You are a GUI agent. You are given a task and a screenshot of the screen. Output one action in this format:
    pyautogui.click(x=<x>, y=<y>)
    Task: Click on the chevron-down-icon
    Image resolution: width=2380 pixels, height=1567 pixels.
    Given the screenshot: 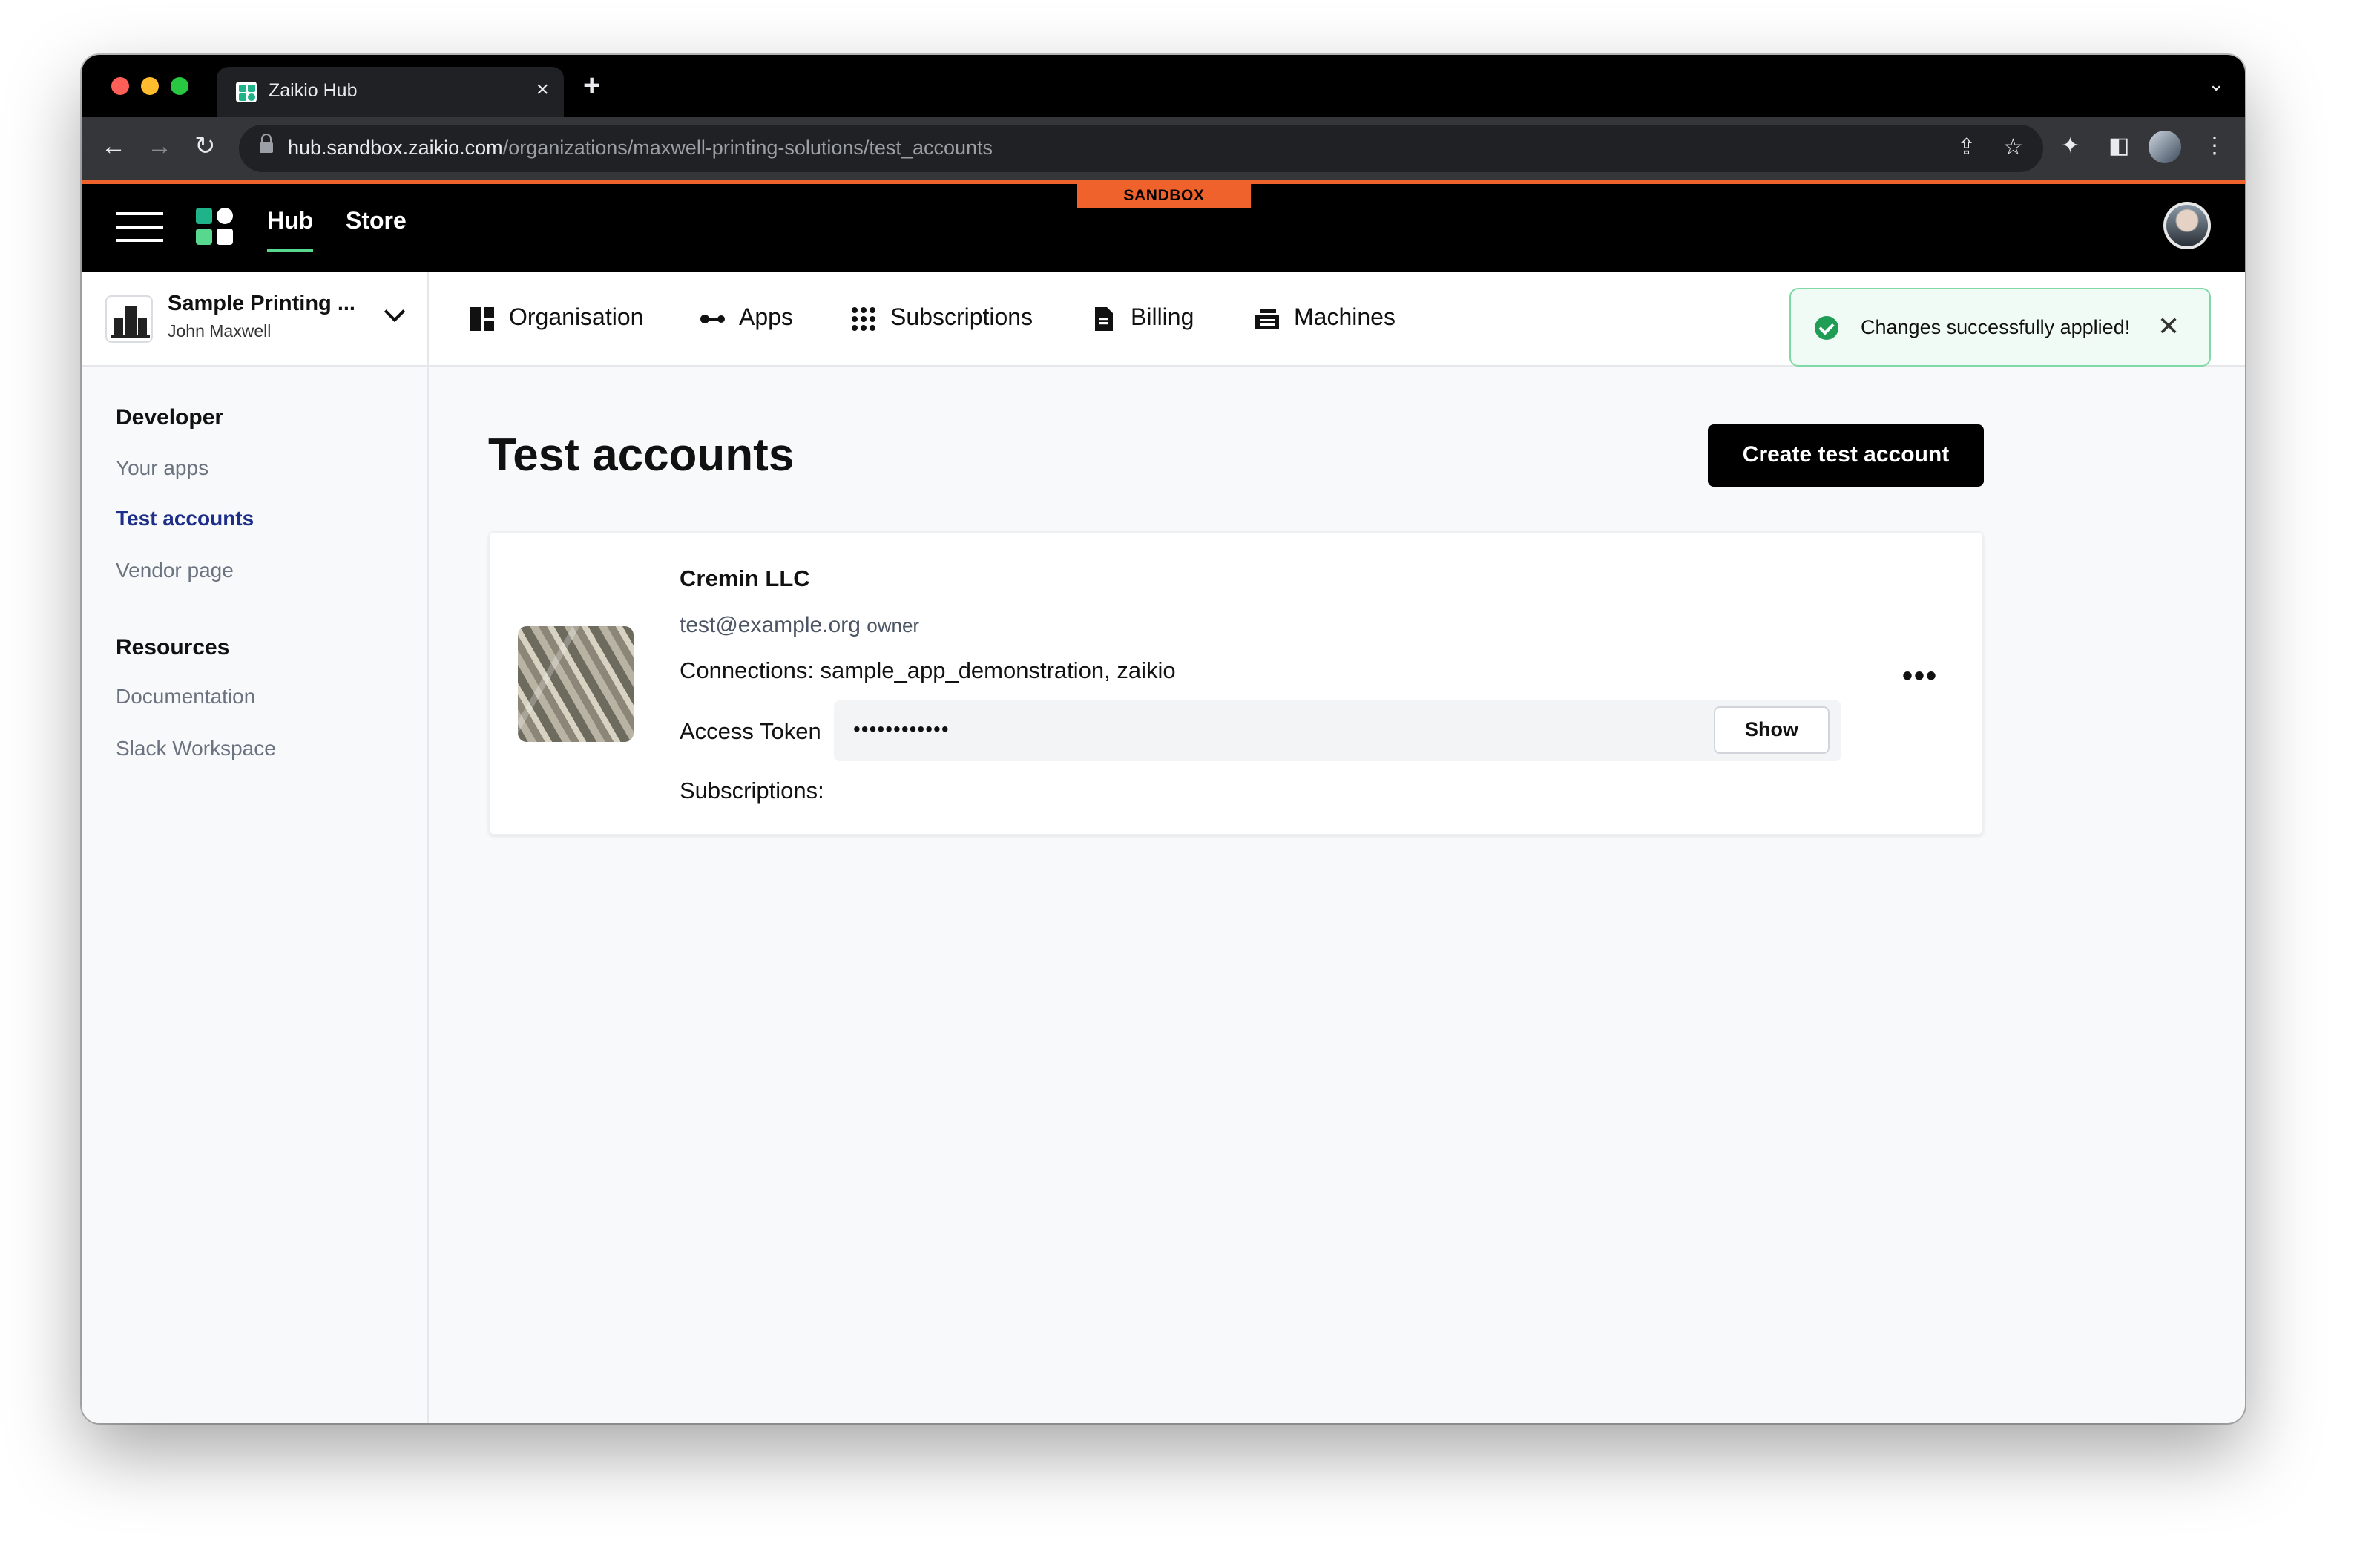 What is the action you would take?
    pyautogui.click(x=395, y=311)
    